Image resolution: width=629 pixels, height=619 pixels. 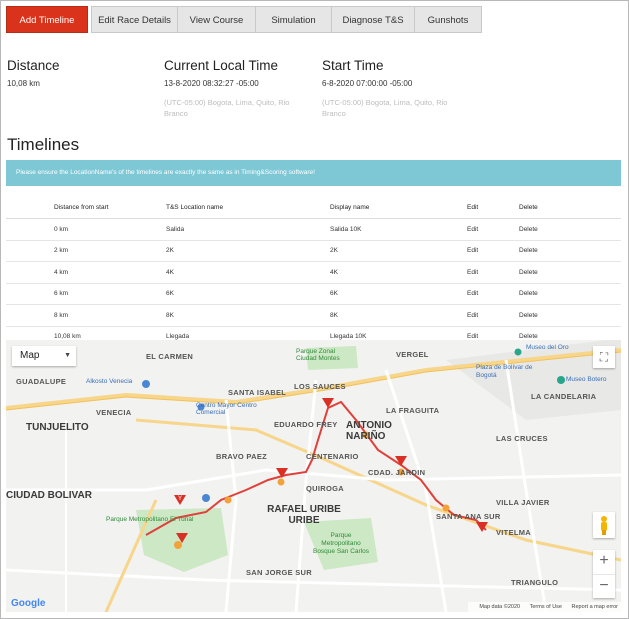 I want to click on street-view-pegman, so click(x=604, y=525).